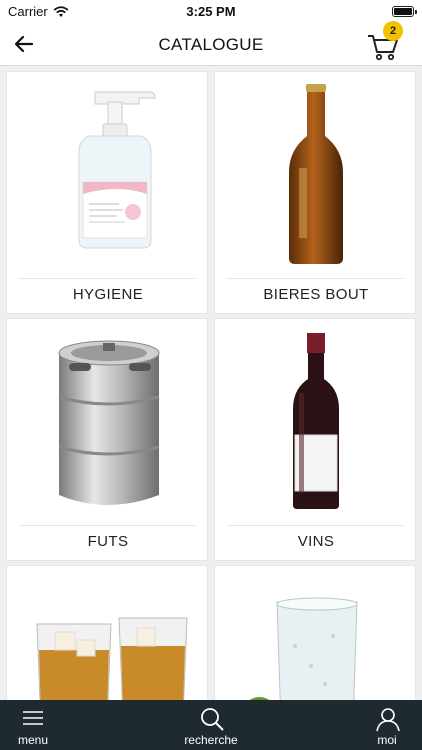 The height and width of the screenshot is (750, 422). I want to click on tab-bar: menu recherche moi, so click(211, 725).